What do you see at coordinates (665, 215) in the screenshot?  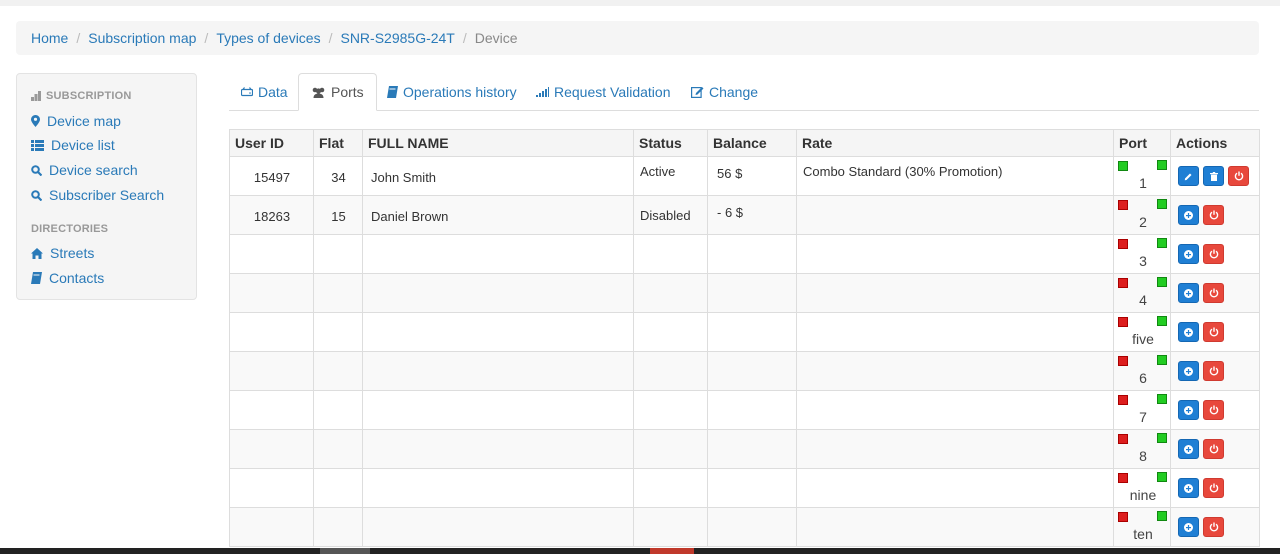 I see `status-text: Disabled` at bounding box center [665, 215].